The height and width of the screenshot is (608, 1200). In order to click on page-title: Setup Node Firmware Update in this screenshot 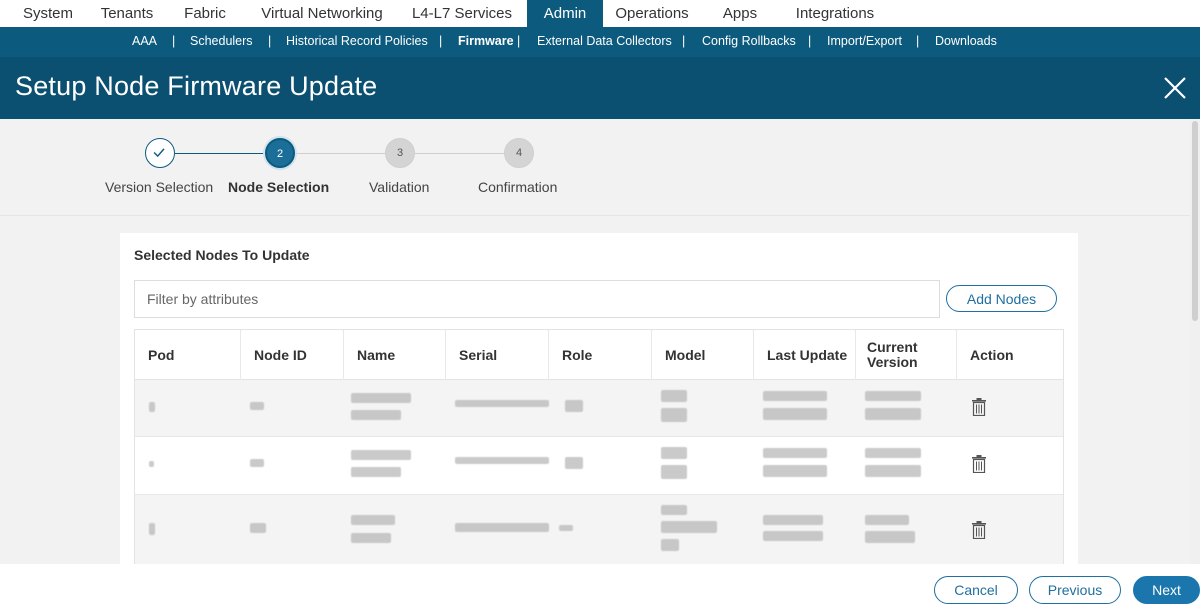, I will do `click(196, 86)`.